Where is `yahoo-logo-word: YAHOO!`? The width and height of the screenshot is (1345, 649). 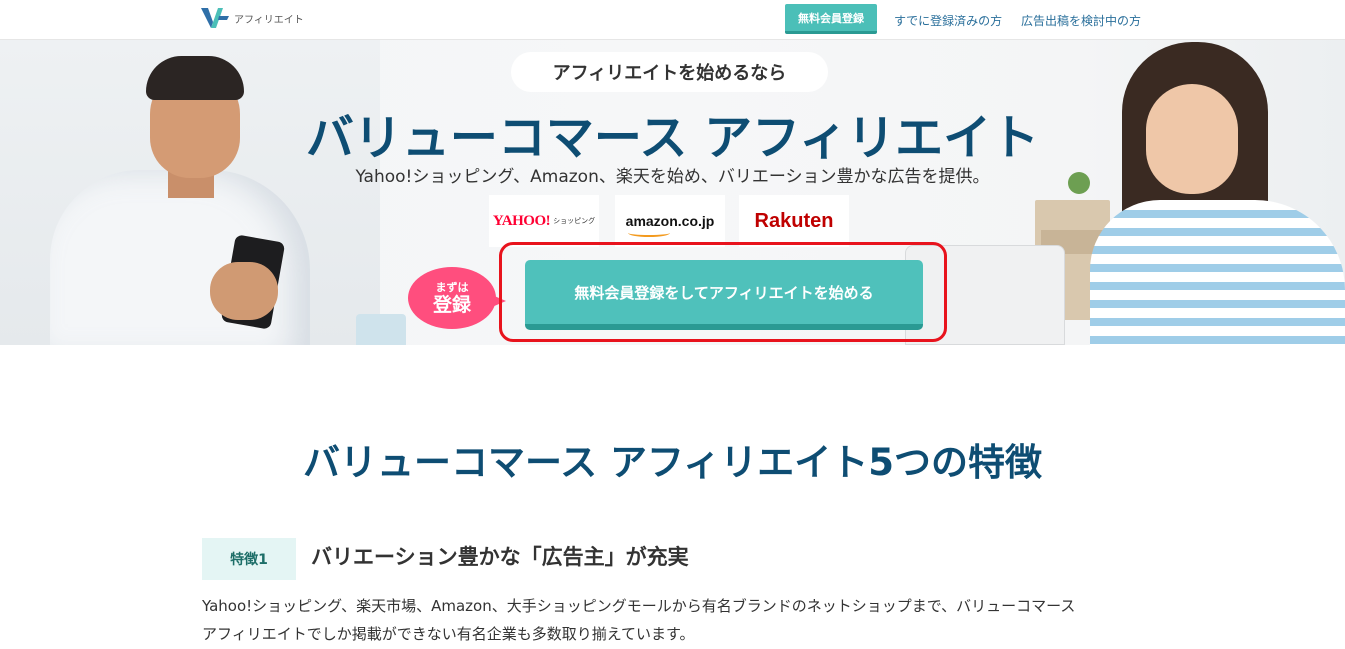
yahoo-logo-word: YAHOO! is located at coordinates (521, 220).